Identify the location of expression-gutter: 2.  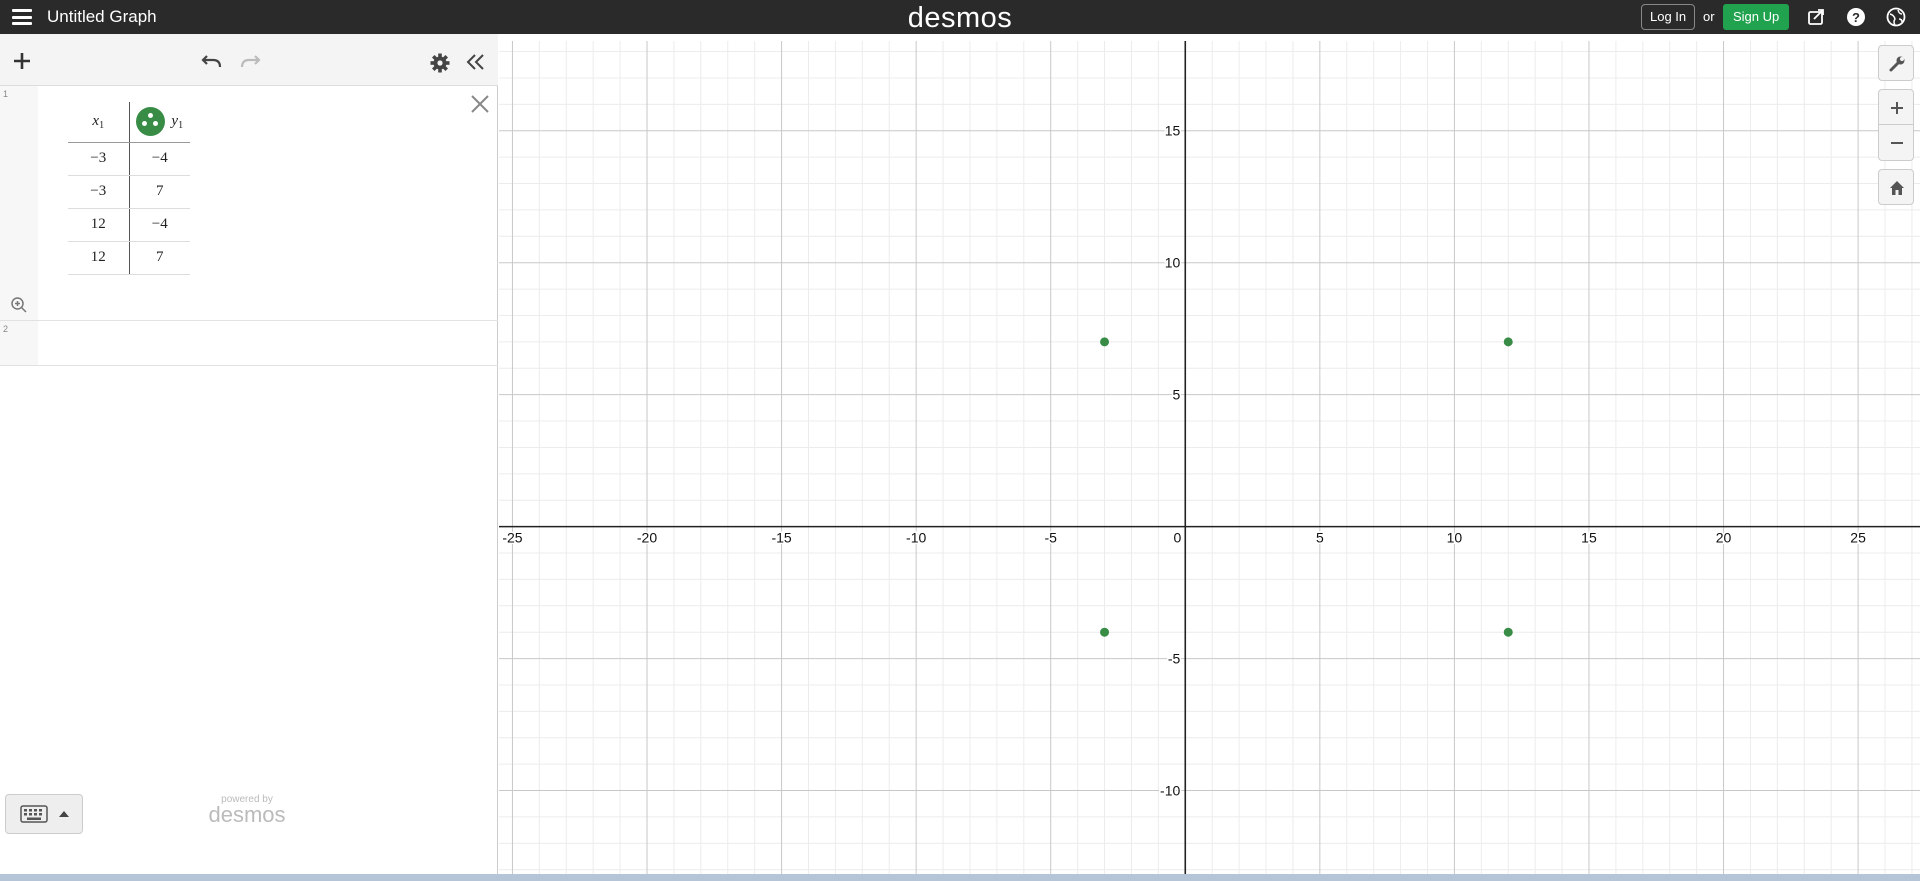
(19, 343).